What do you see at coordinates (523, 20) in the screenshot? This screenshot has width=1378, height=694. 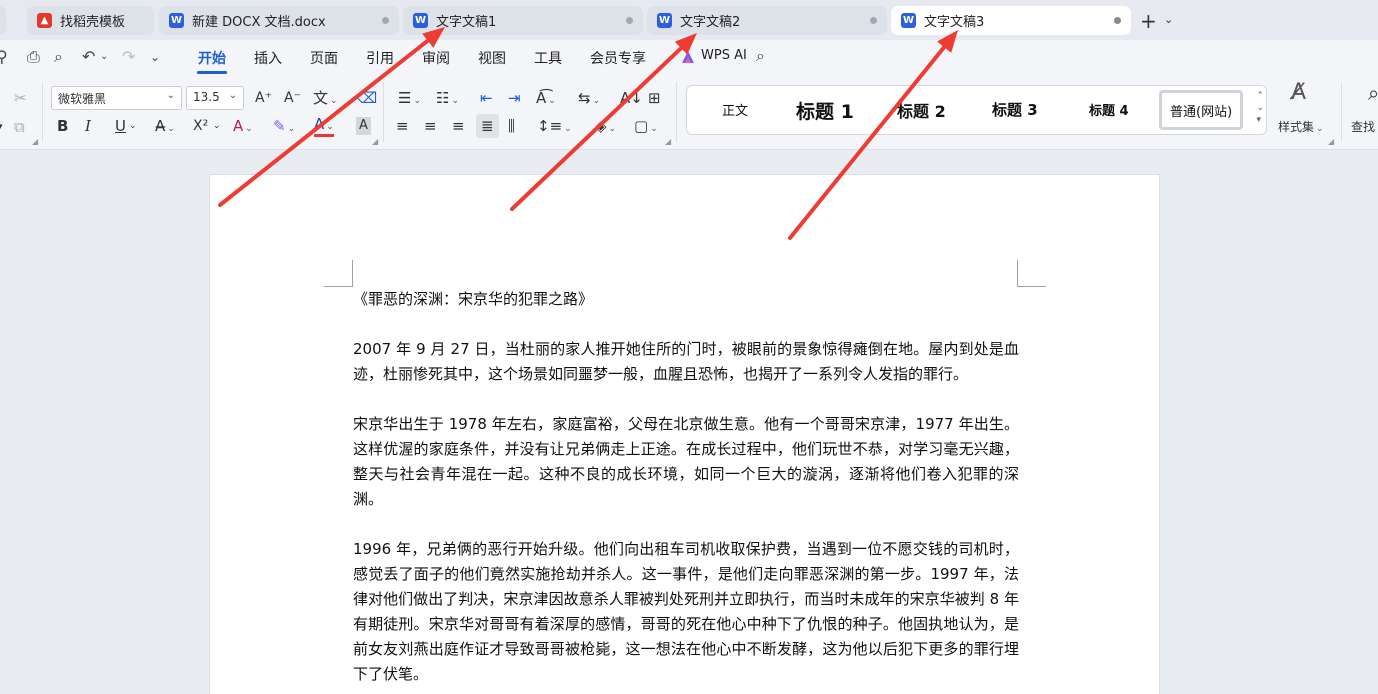 I see `tab-doc1: W 文字文稿1` at bounding box center [523, 20].